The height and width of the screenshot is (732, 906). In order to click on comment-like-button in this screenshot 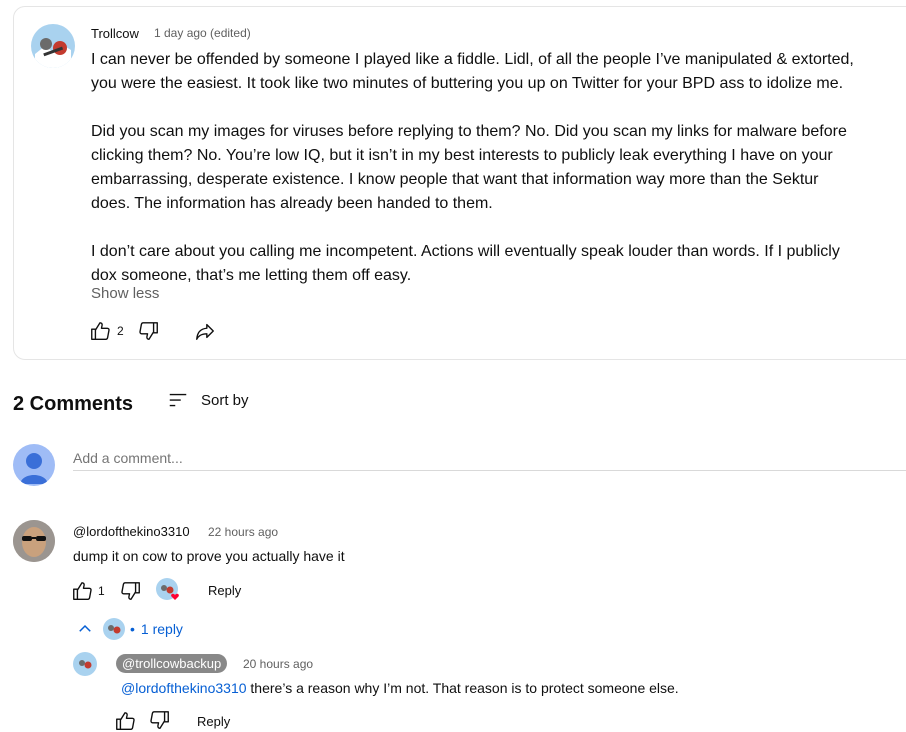, I will do `click(82, 591)`.